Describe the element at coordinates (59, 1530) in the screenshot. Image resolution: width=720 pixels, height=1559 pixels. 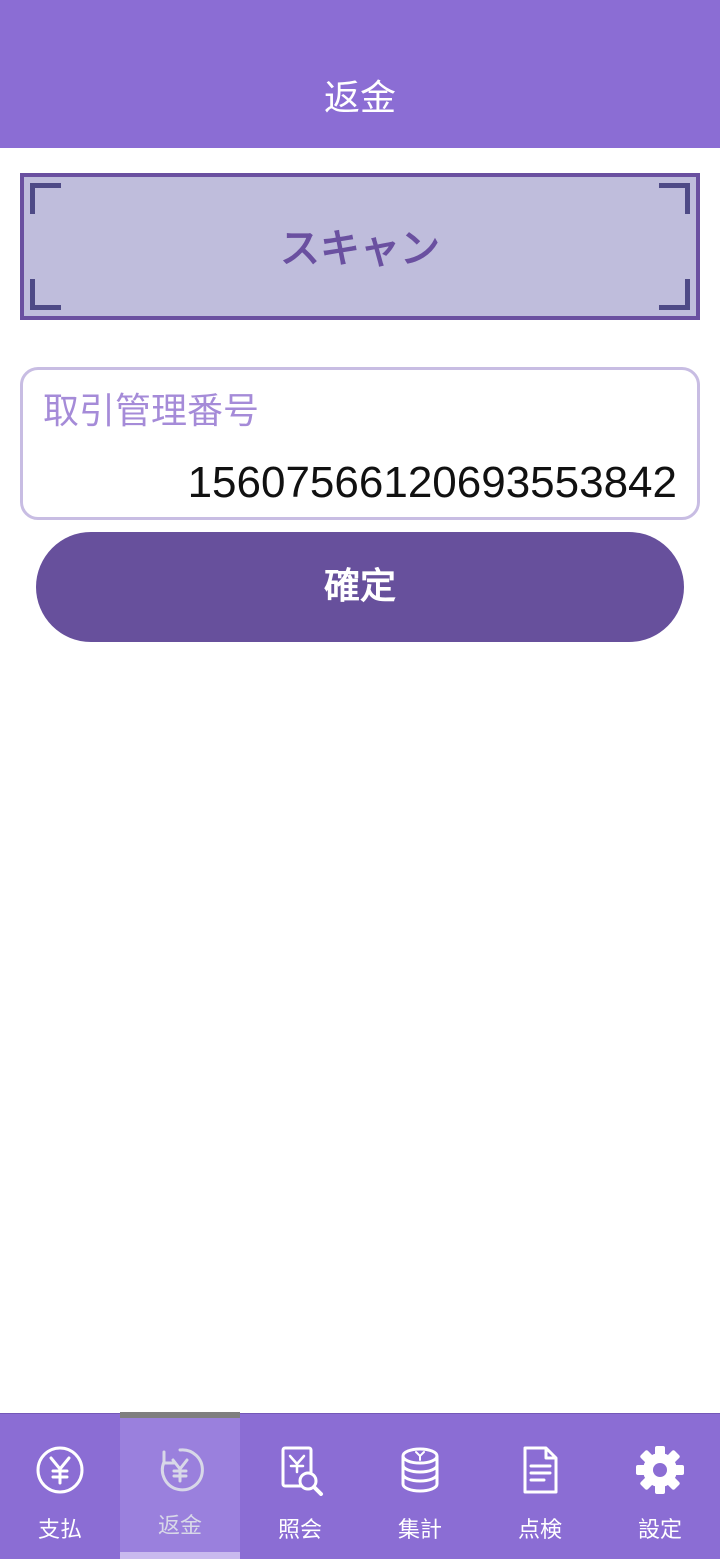
I see `tab-payment-label: 支払` at that location.